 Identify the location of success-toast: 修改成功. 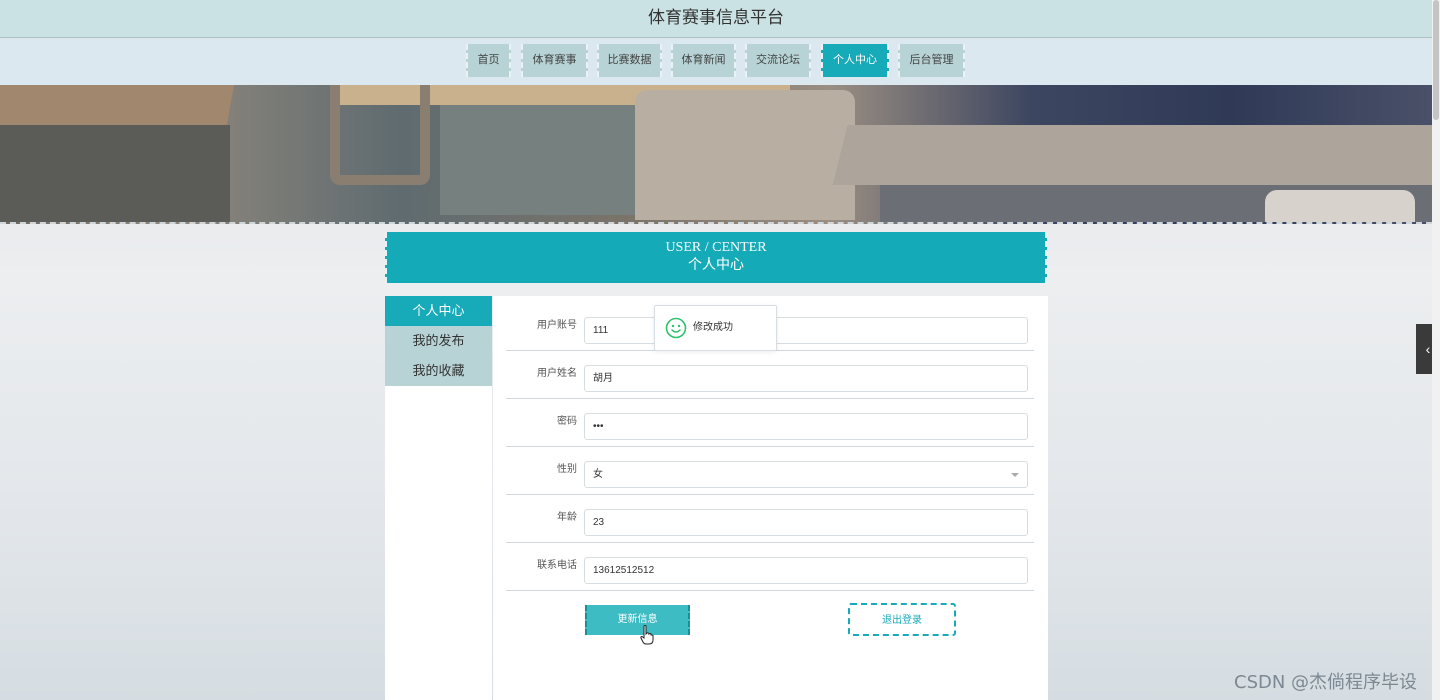
(715, 328).